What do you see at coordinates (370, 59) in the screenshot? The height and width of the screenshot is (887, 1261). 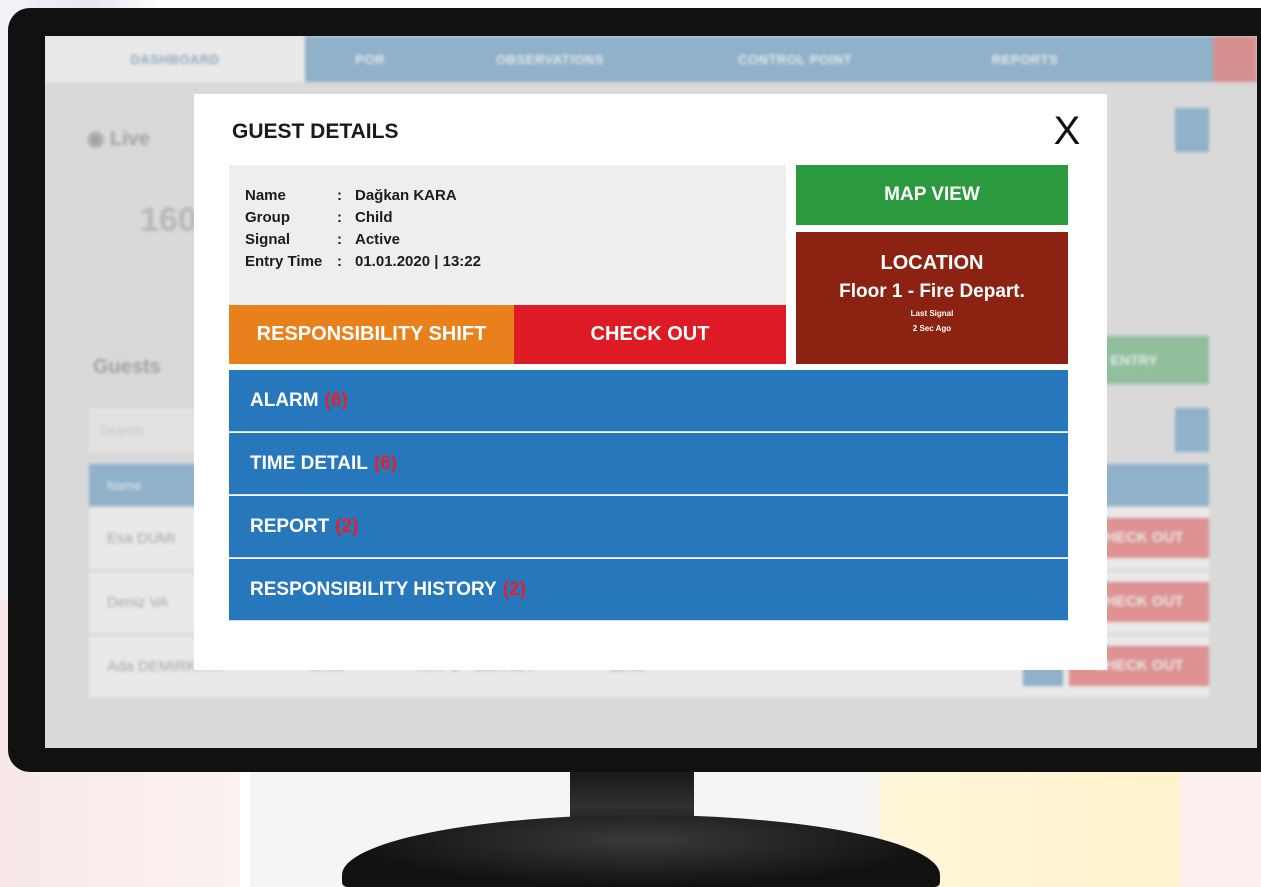 I see `tab-por: POR` at bounding box center [370, 59].